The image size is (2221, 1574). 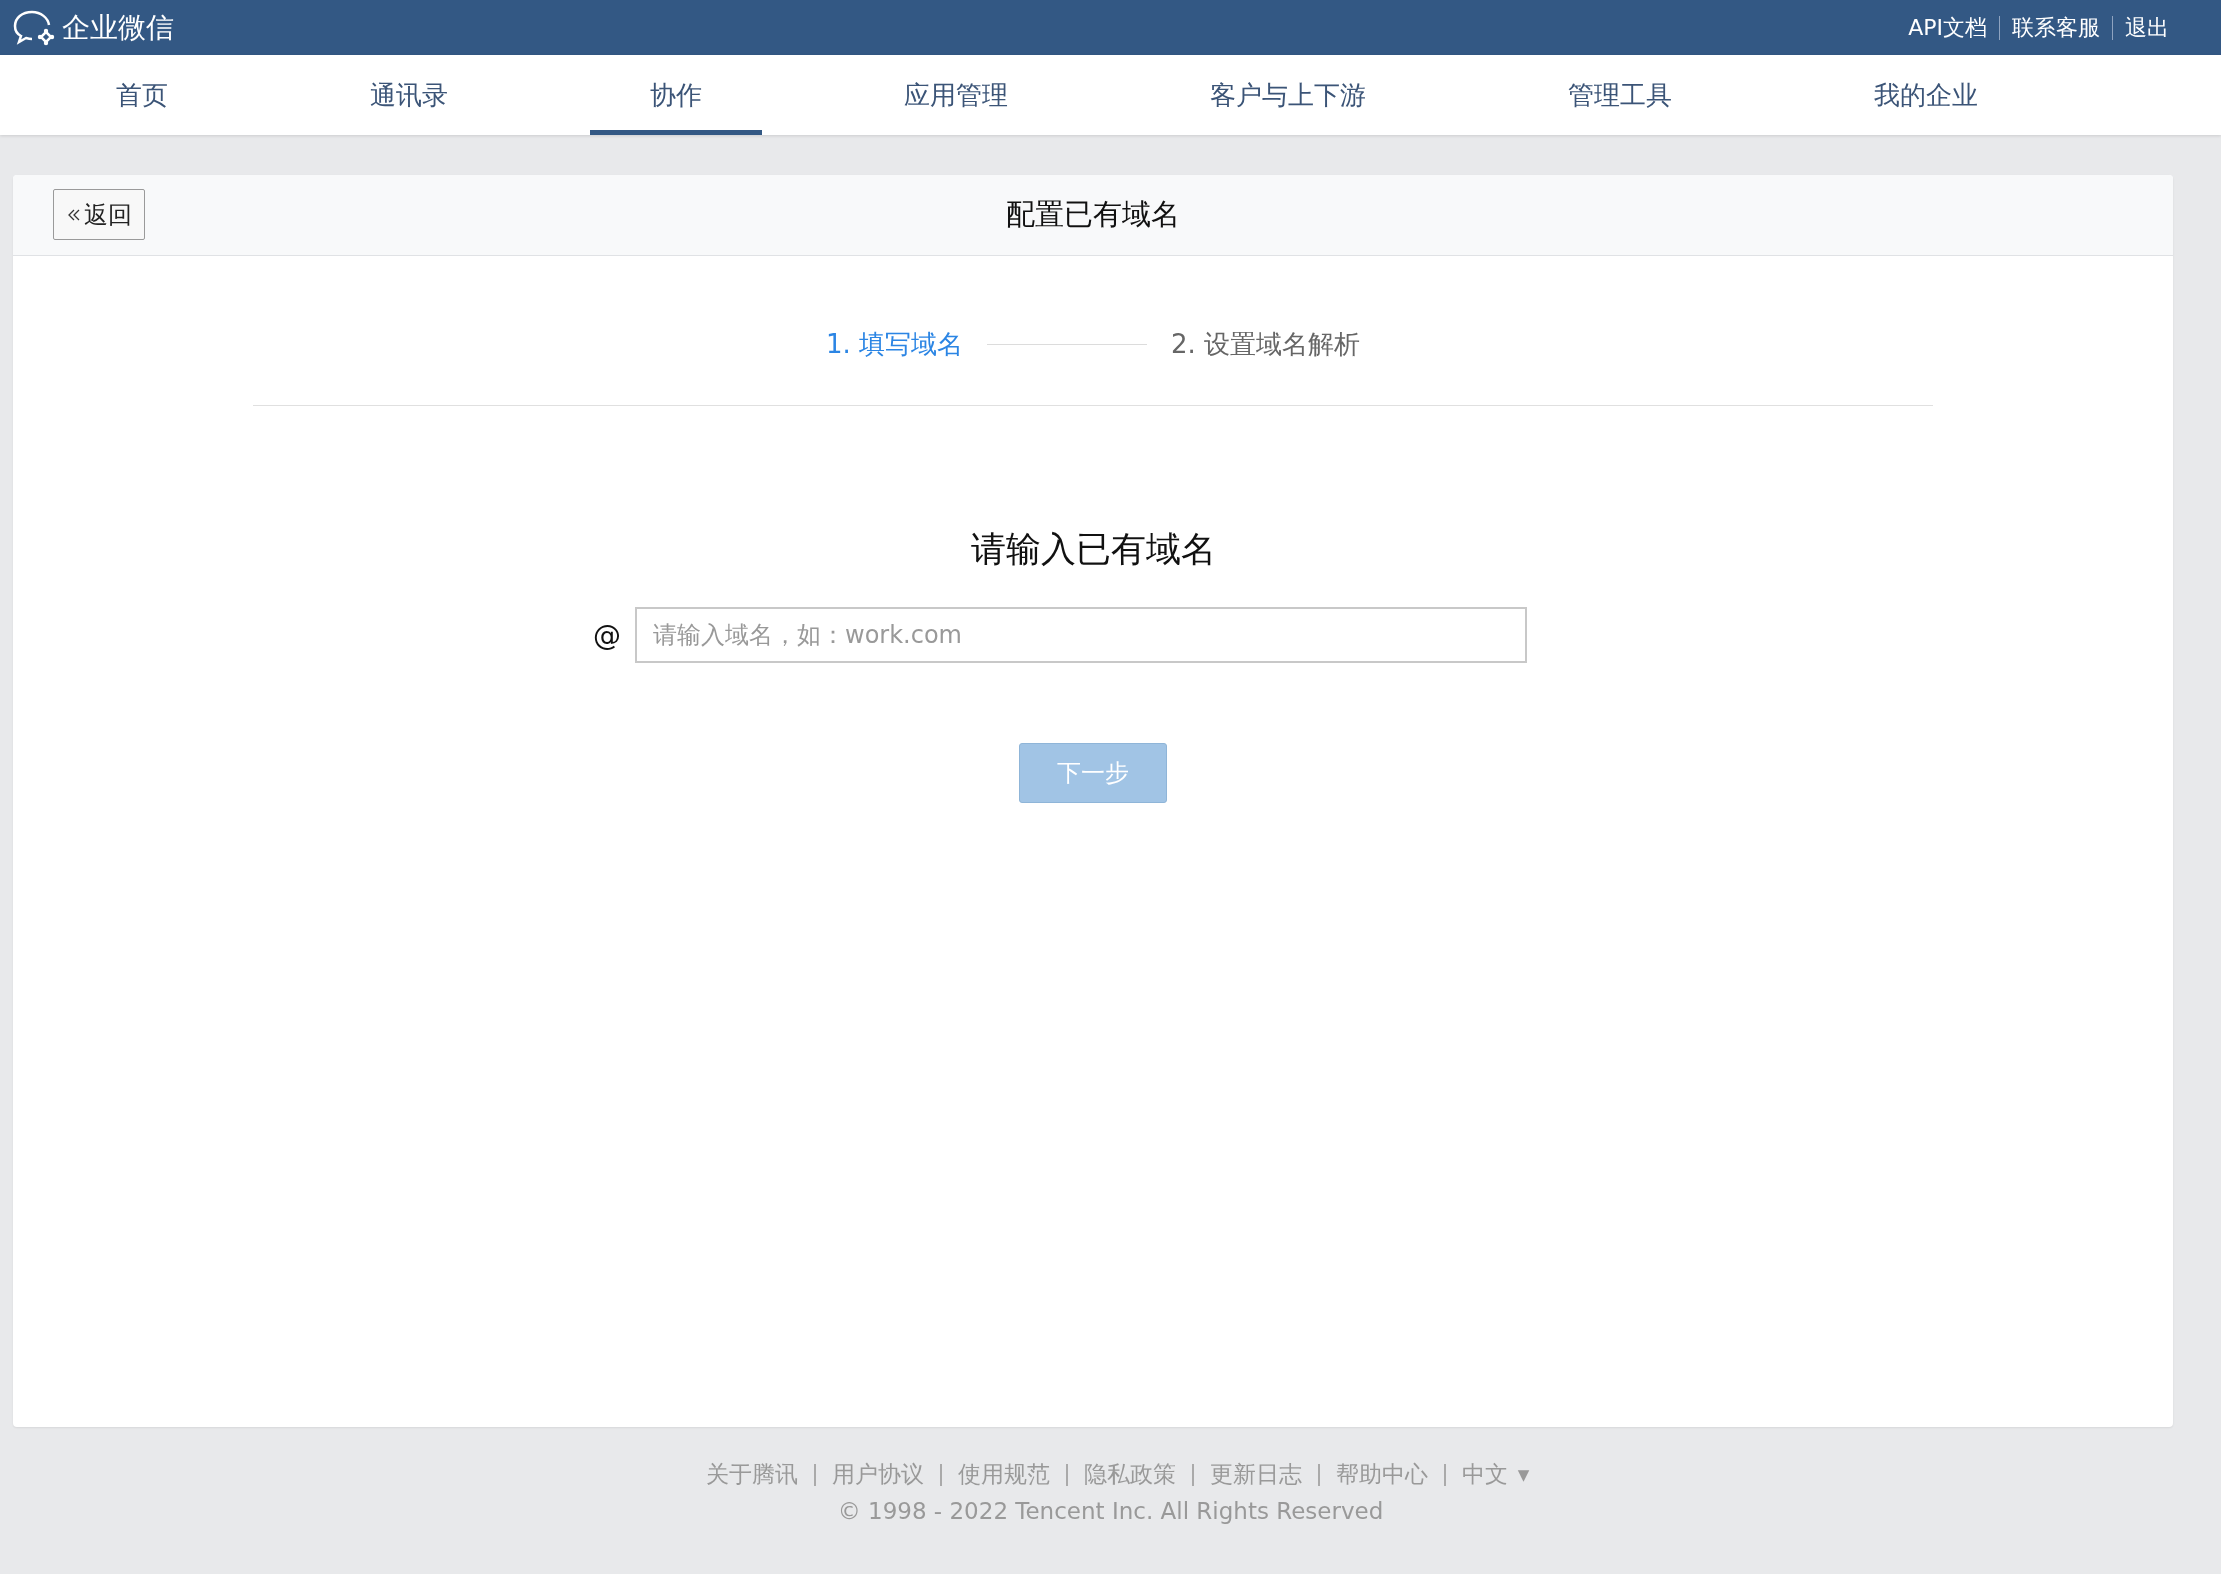 What do you see at coordinates (2147, 27) in the screenshot?
I see `header-link: 退出` at bounding box center [2147, 27].